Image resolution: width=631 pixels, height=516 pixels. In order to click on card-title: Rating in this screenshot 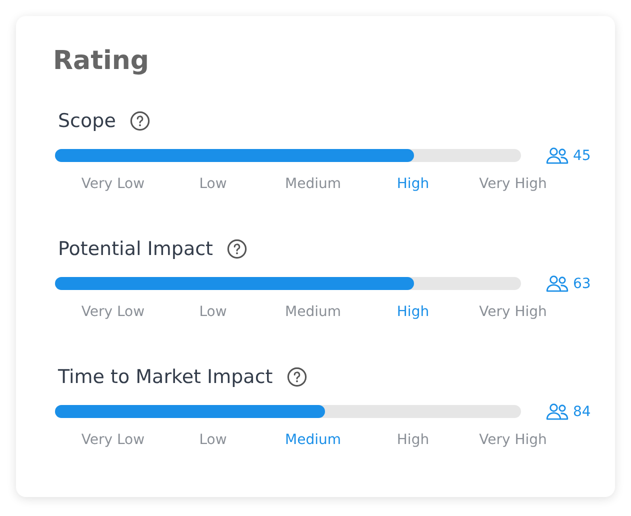, I will do `click(101, 62)`.